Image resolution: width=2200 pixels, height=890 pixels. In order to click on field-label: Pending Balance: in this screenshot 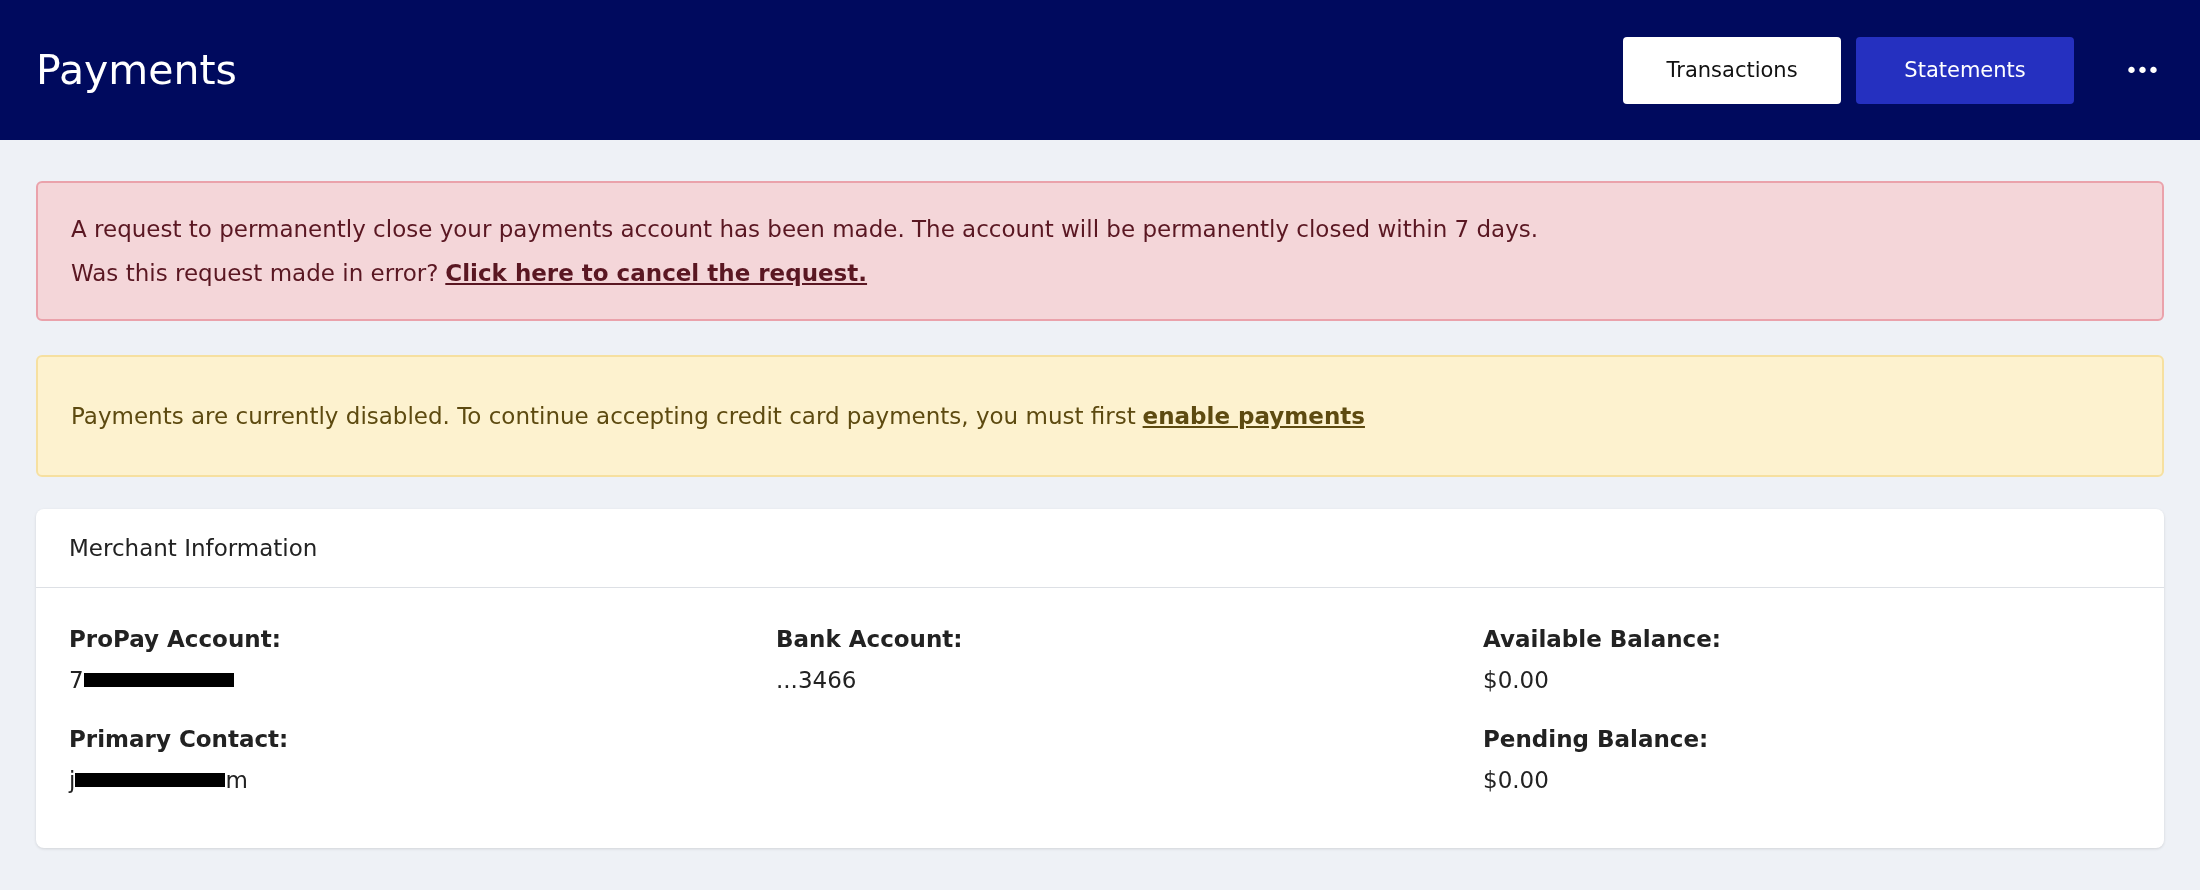, I will do `click(1596, 739)`.